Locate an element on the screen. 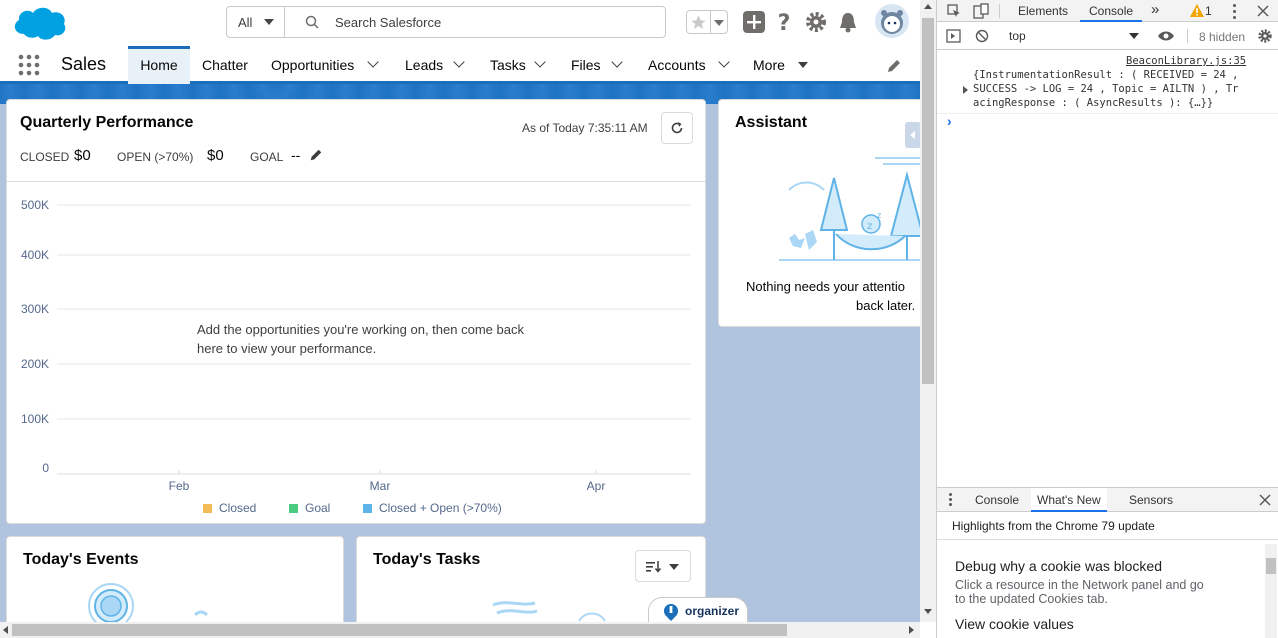 This screenshot has height=638, width=1278. refresh-icon is located at coordinates (677, 128).